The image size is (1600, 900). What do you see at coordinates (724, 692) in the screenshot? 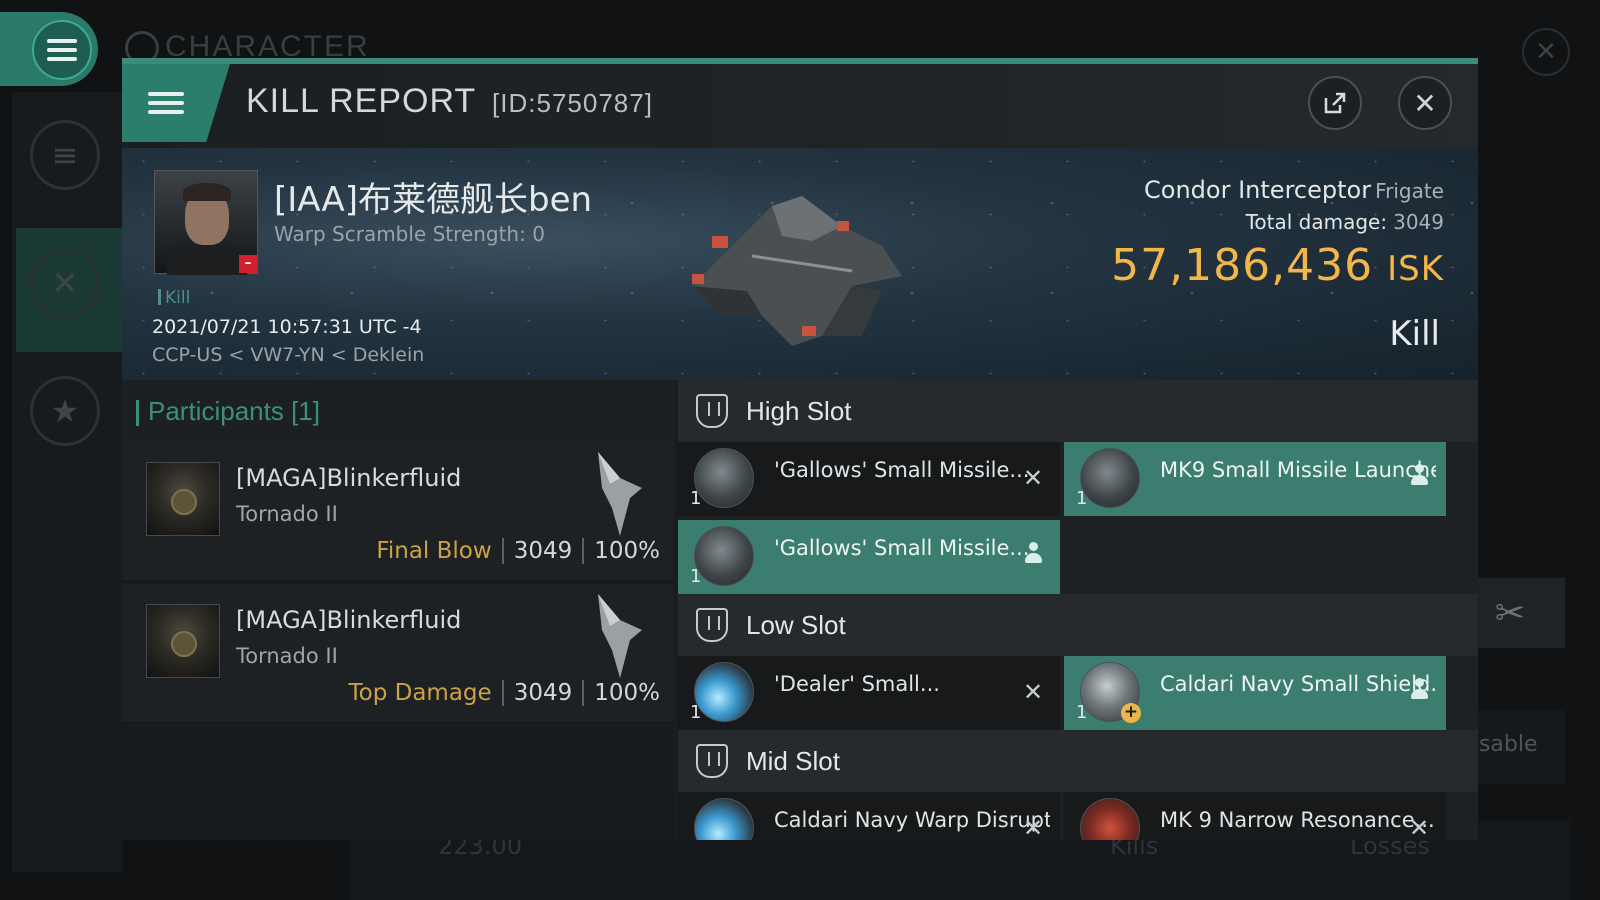
I see `ballistic-control-icon` at bounding box center [724, 692].